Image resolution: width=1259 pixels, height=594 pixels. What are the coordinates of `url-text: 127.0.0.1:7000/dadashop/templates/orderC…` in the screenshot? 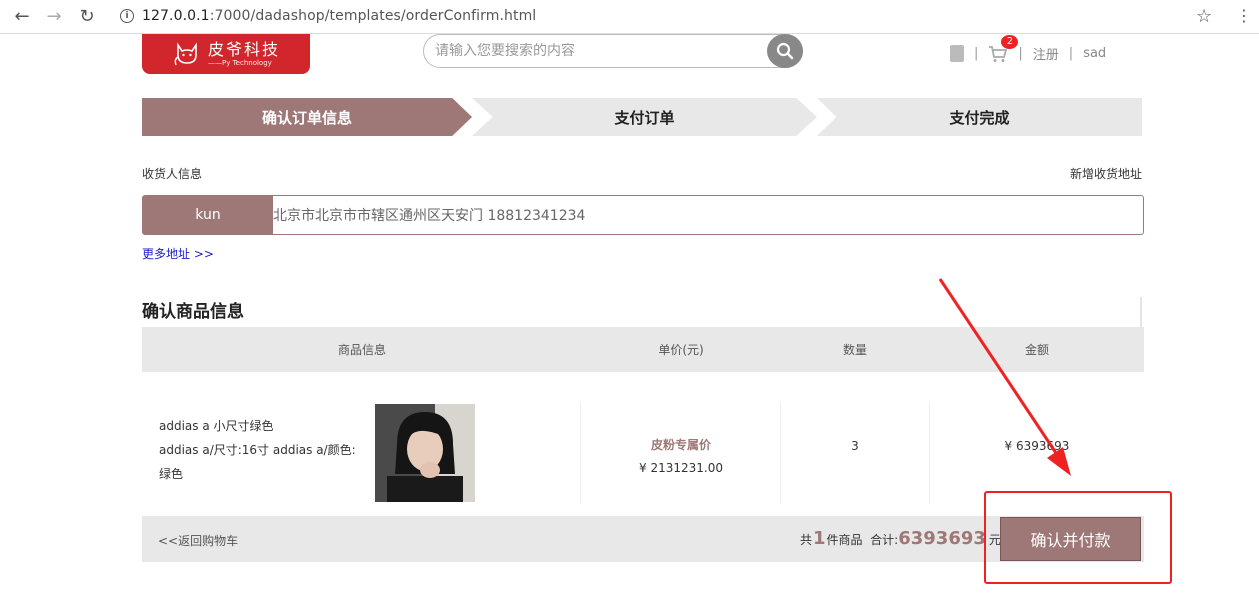 It's located at (339, 16).